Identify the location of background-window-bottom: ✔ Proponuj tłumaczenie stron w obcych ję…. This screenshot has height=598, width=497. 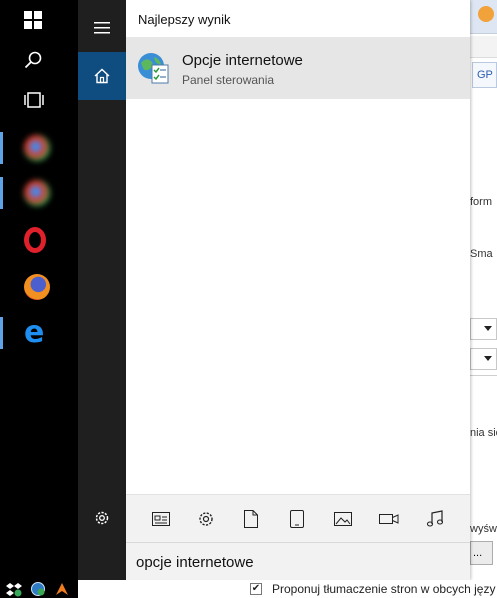
(287, 589).